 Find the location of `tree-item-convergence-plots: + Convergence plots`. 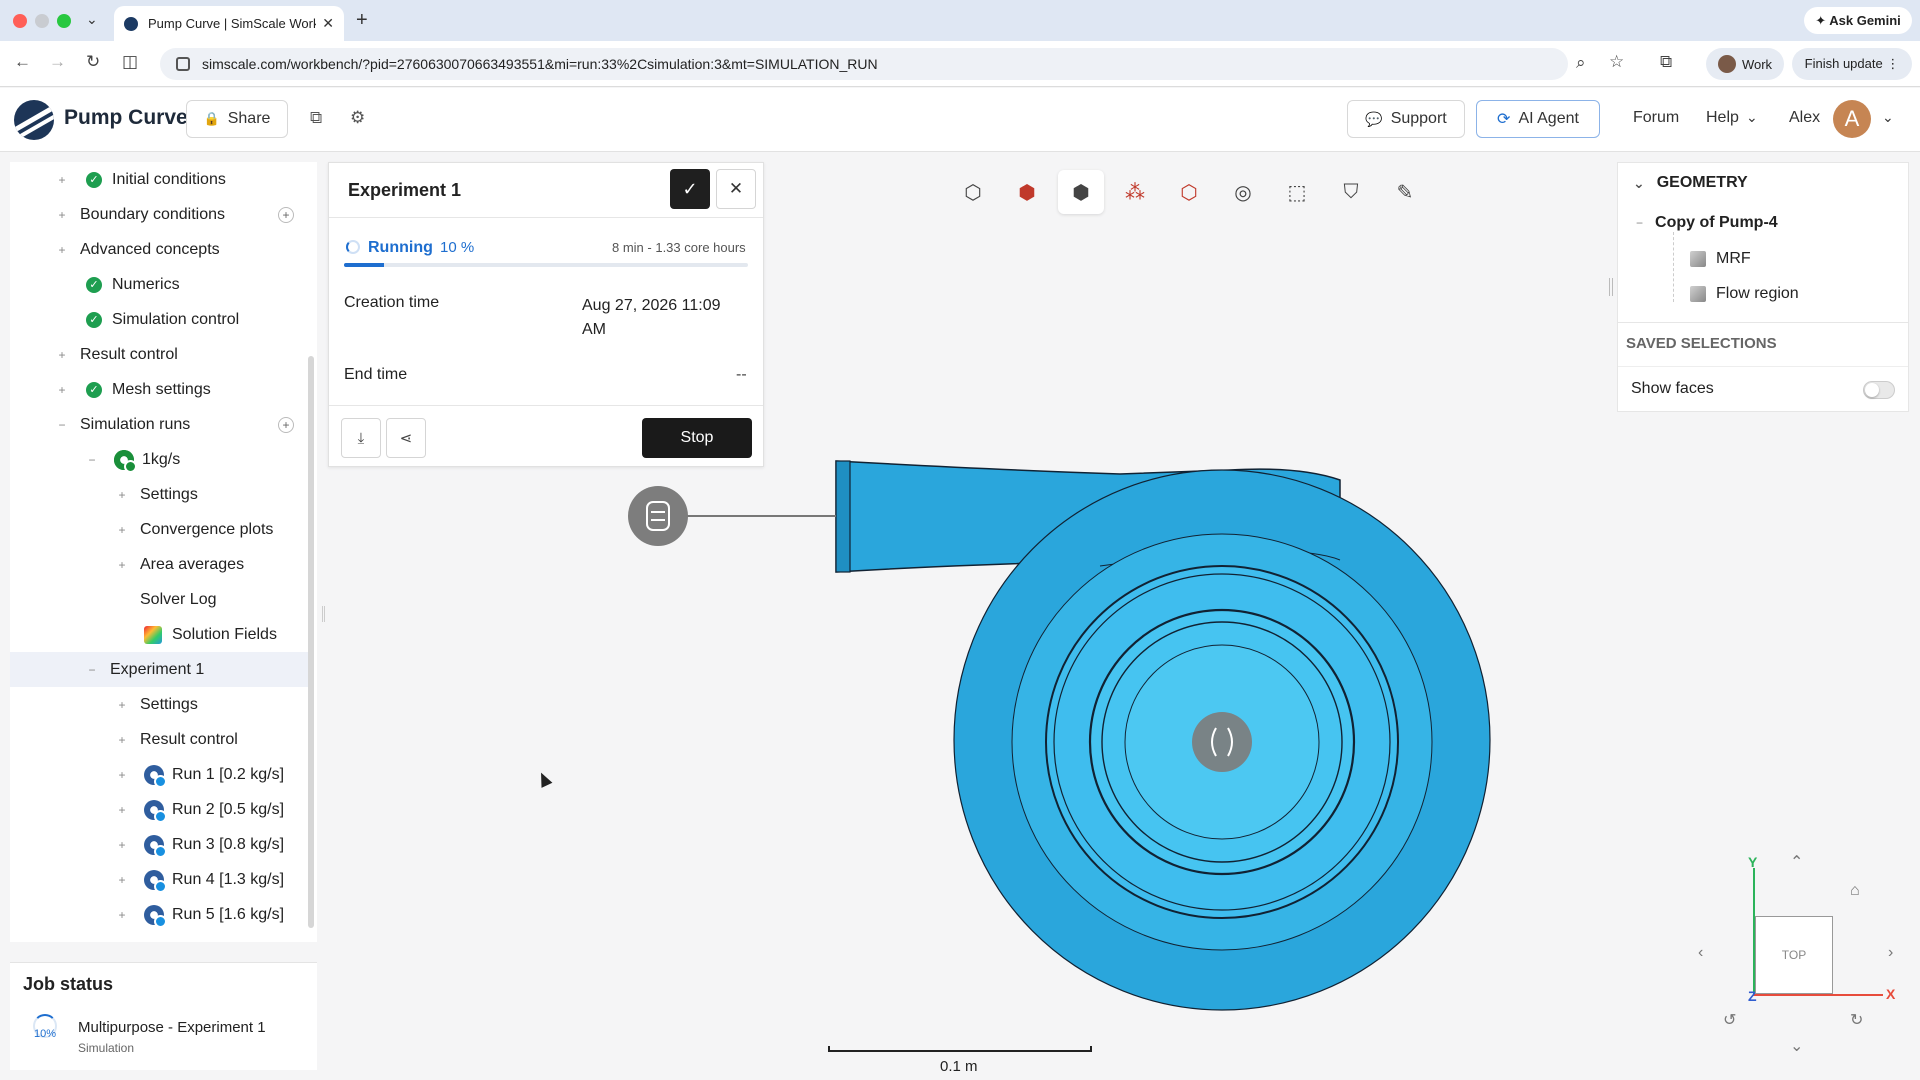

tree-item-convergence-plots: + Convergence plots is located at coordinates (159, 529).